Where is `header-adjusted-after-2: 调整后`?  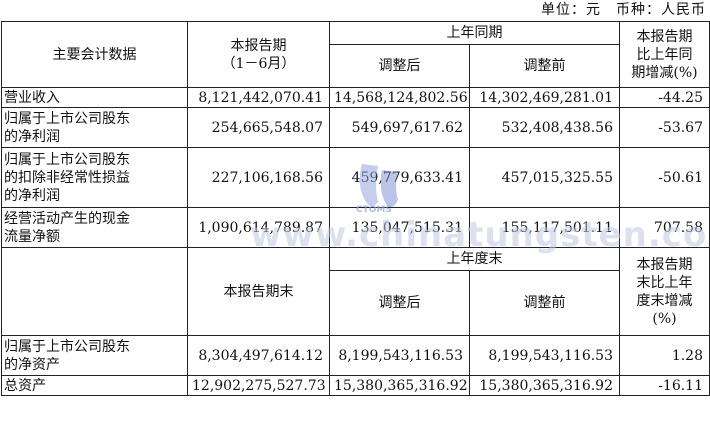 header-adjusted-after-2: 调整后 is located at coordinates (399, 303).